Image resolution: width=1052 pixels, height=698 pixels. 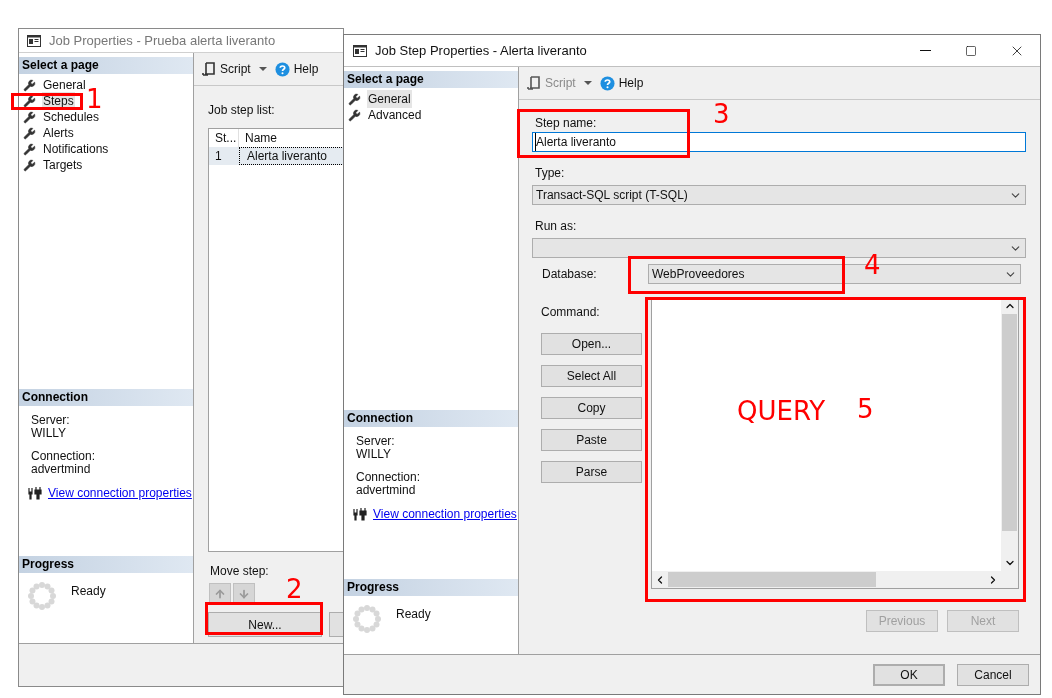 I want to click on command-action-button: Select All, so click(x=591, y=376).